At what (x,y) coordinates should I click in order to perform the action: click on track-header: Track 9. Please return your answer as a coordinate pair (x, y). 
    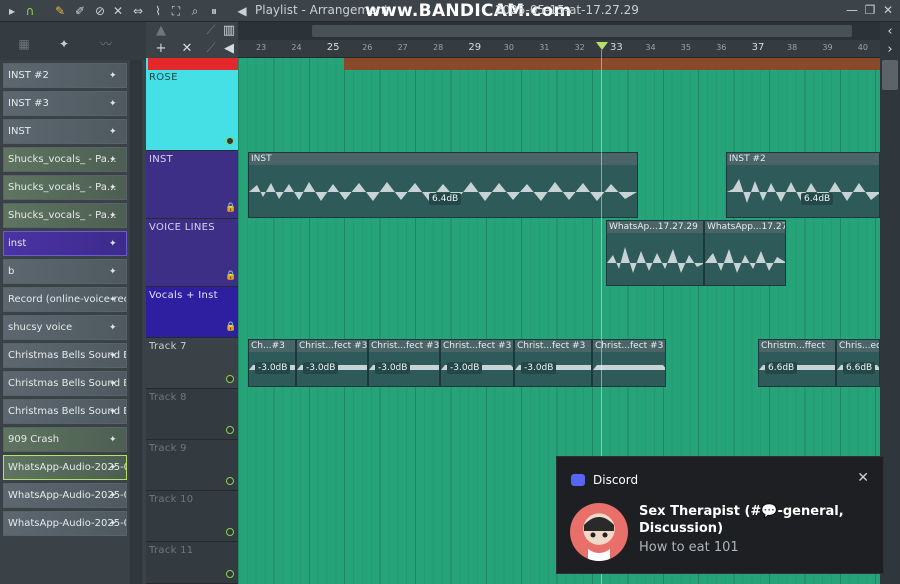
    Looking at the image, I should click on (192, 465).